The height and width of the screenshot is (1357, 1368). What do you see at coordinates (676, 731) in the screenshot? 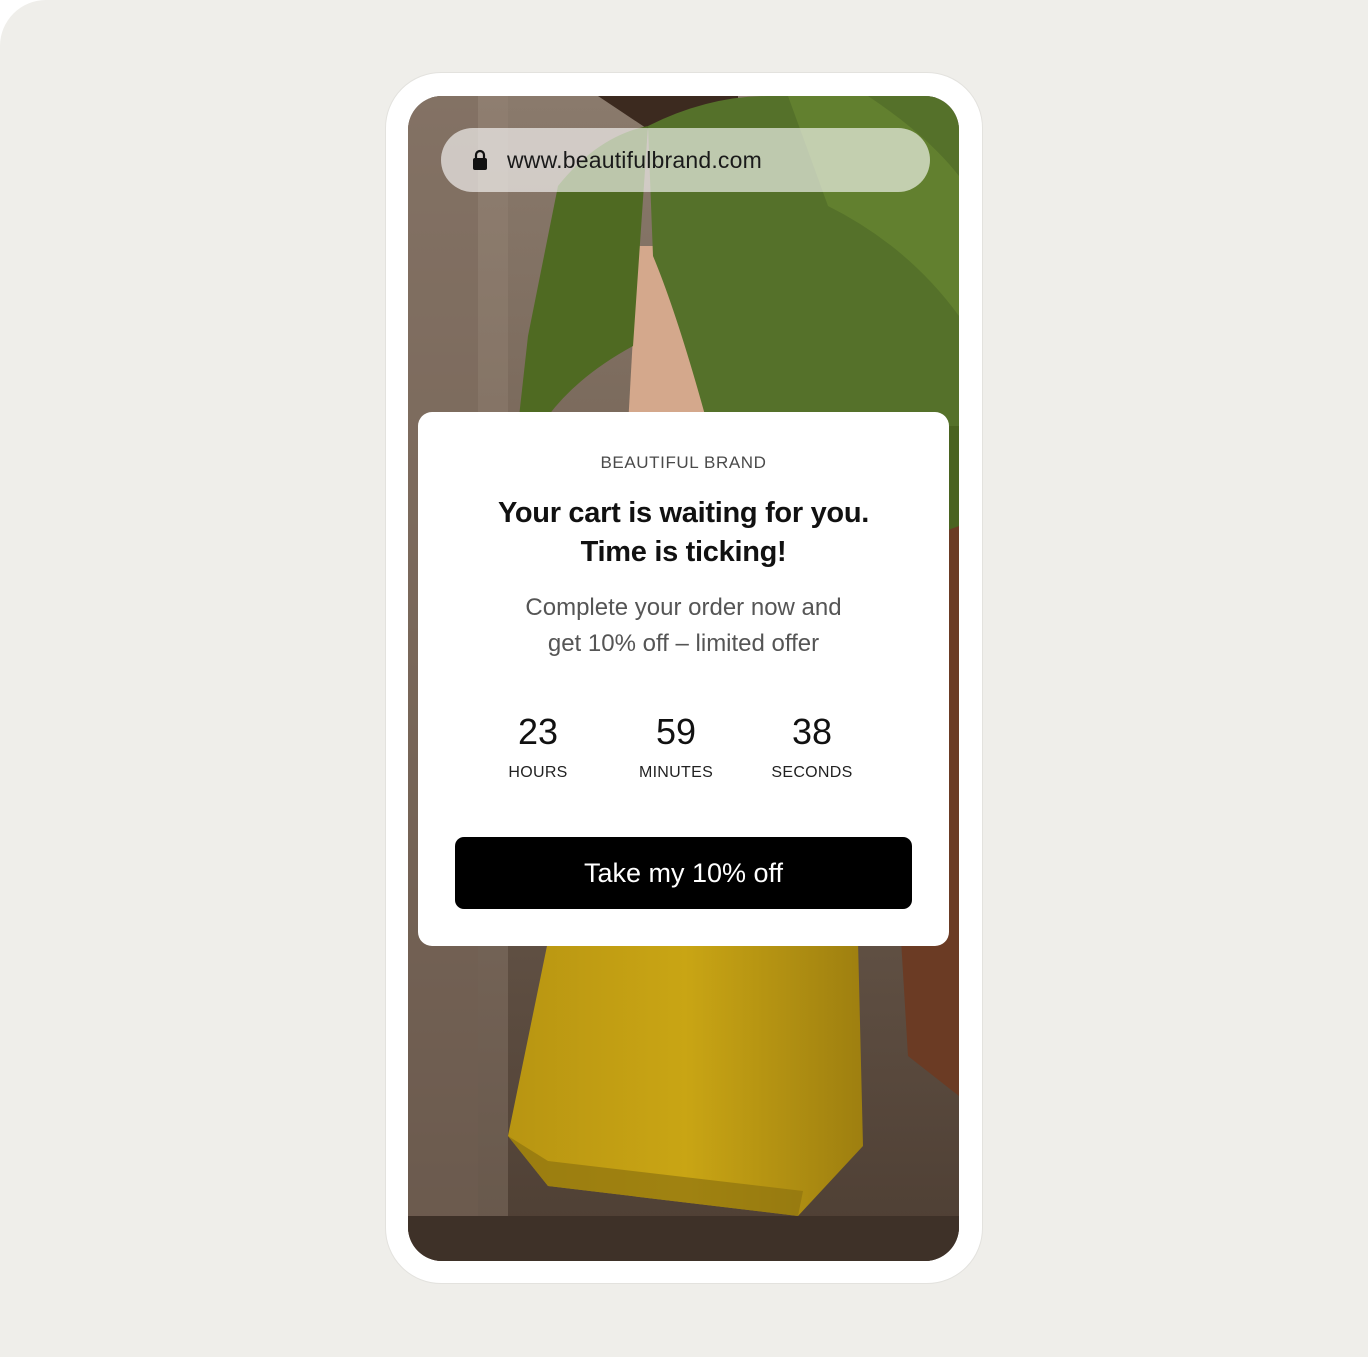
I see `minutes-value: 59` at bounding box center [676, 731].